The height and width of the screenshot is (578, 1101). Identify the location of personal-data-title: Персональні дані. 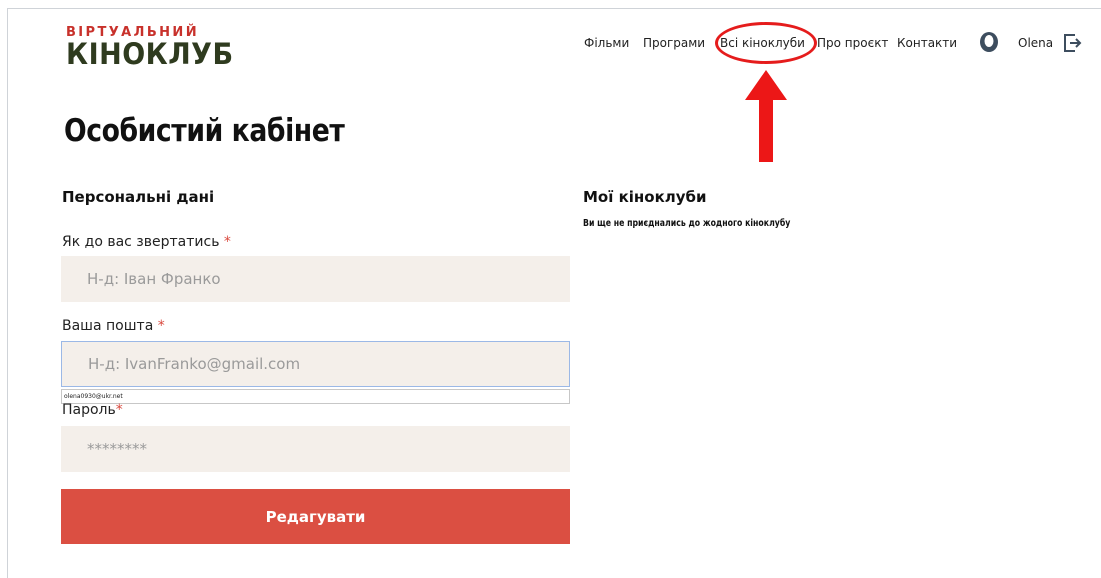
(138, 197).